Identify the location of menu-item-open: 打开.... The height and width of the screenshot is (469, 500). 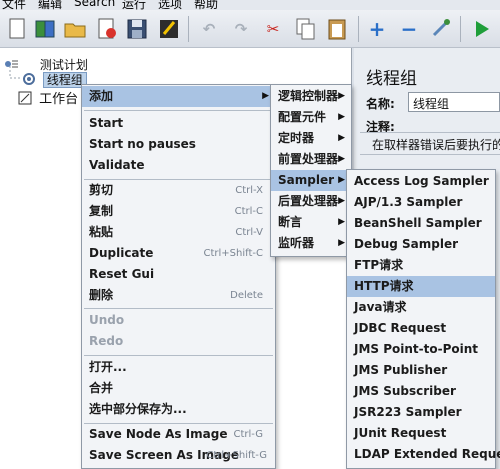
(178, 367).